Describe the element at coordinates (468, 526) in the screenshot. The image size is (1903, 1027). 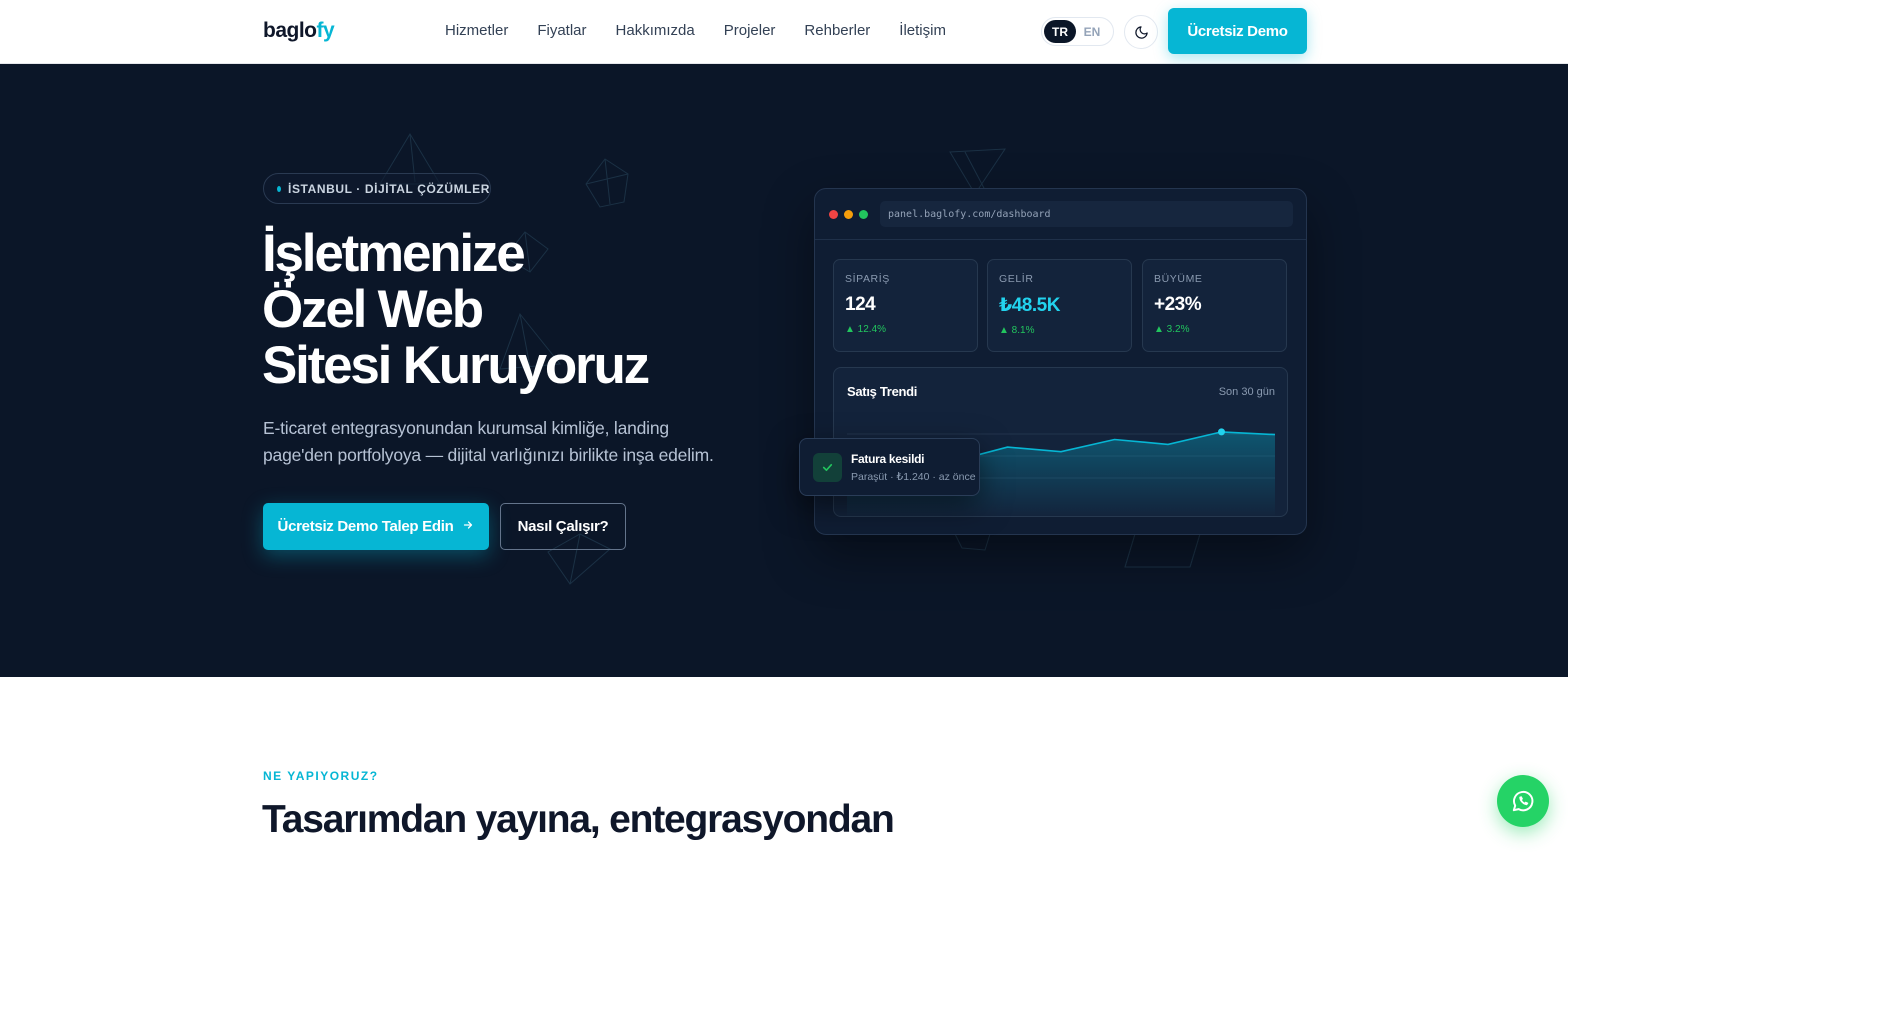
I see `arrow-right-icon` at that location.